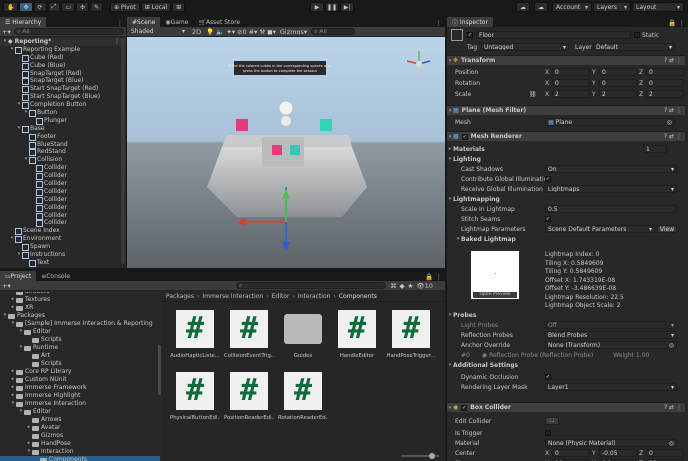 This screenshot has height=461, width=688. Describe the element at coordinates (63, 42) in the screenshot. I see `hierarchy-item: ▾ ◆ Reporting* ⋮` at that location.